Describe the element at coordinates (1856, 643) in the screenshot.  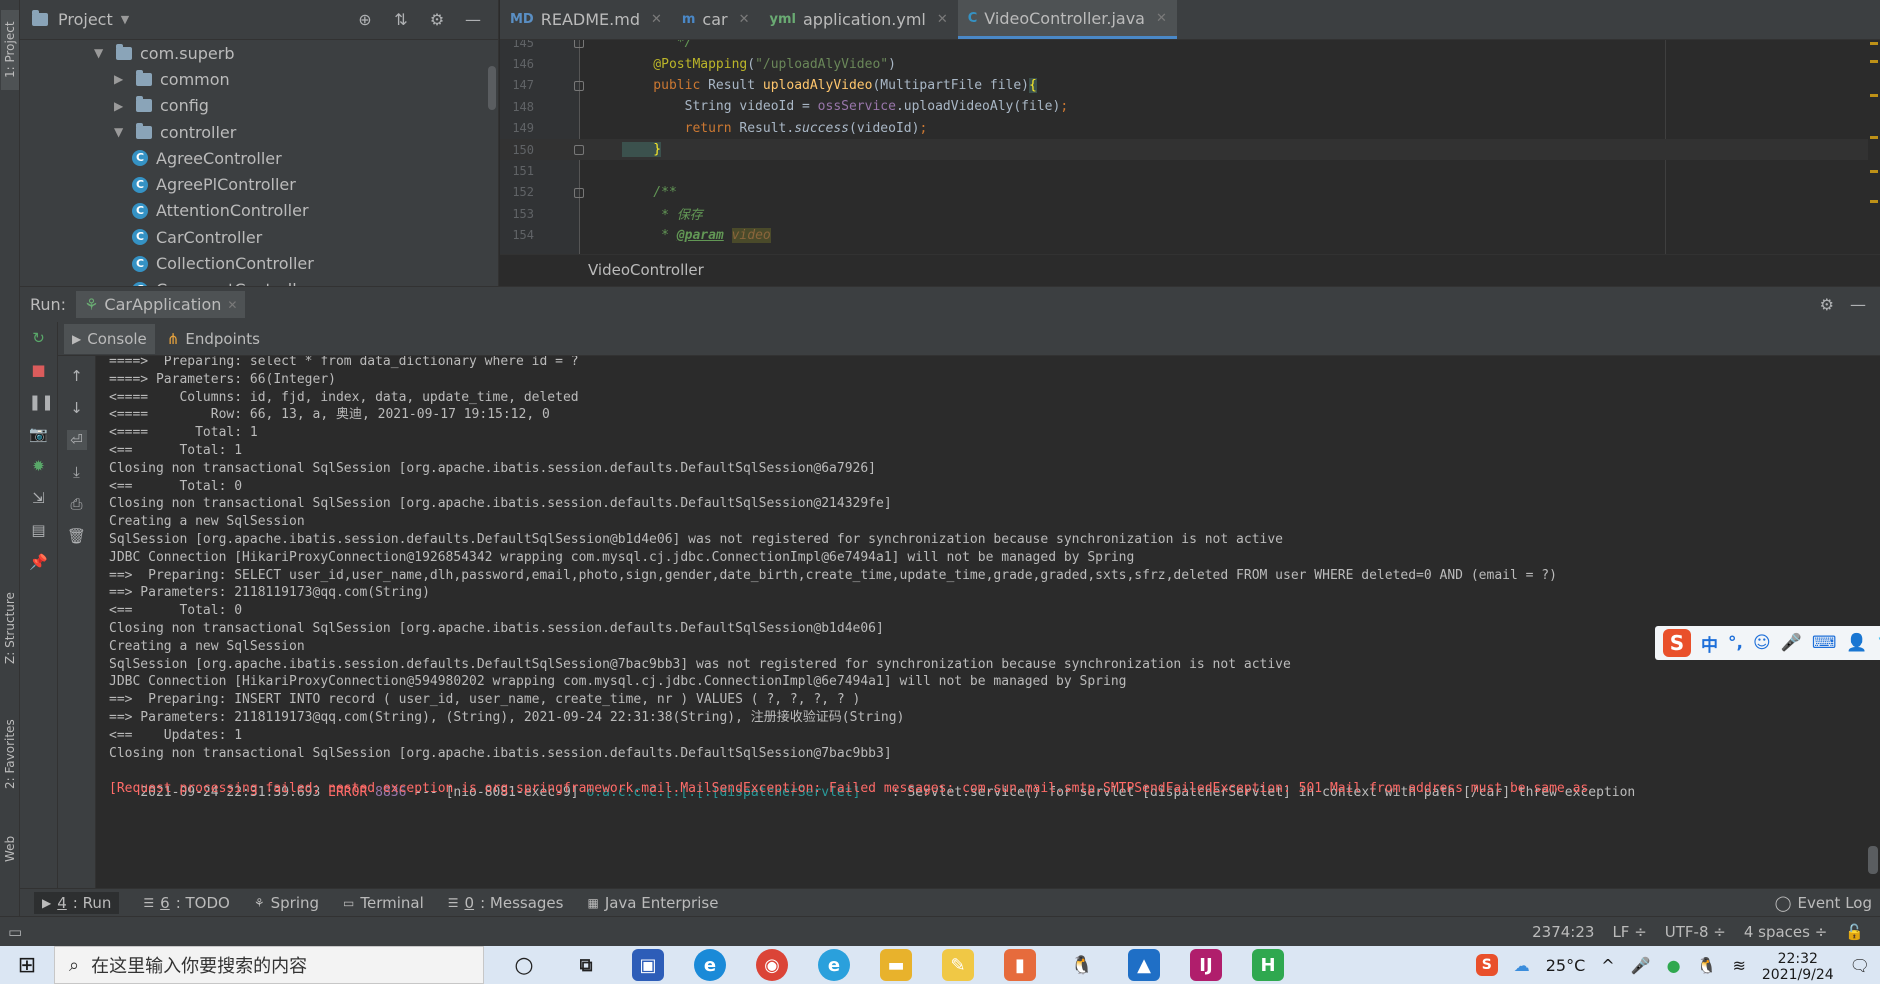
I see `user-icon: 👤` at that location.